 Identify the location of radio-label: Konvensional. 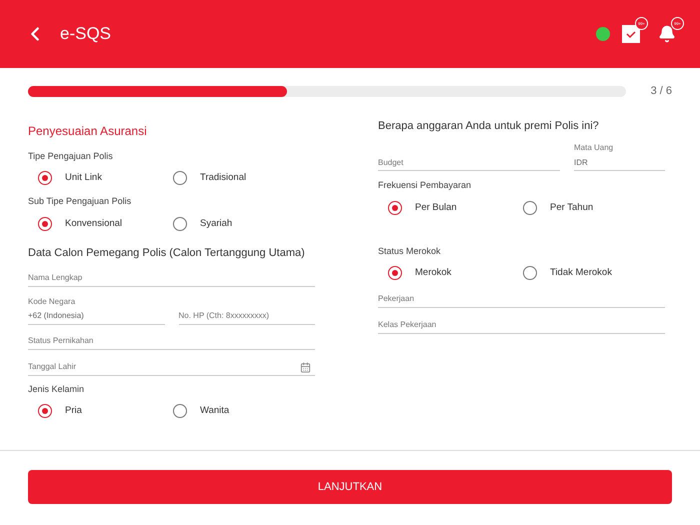
(93, 223).